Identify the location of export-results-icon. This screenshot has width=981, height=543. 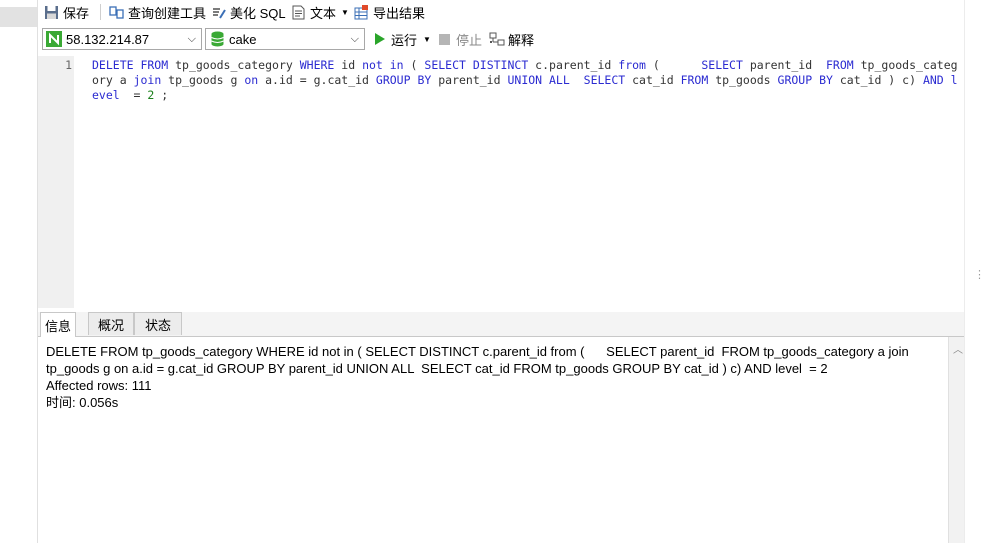
(361, 12).